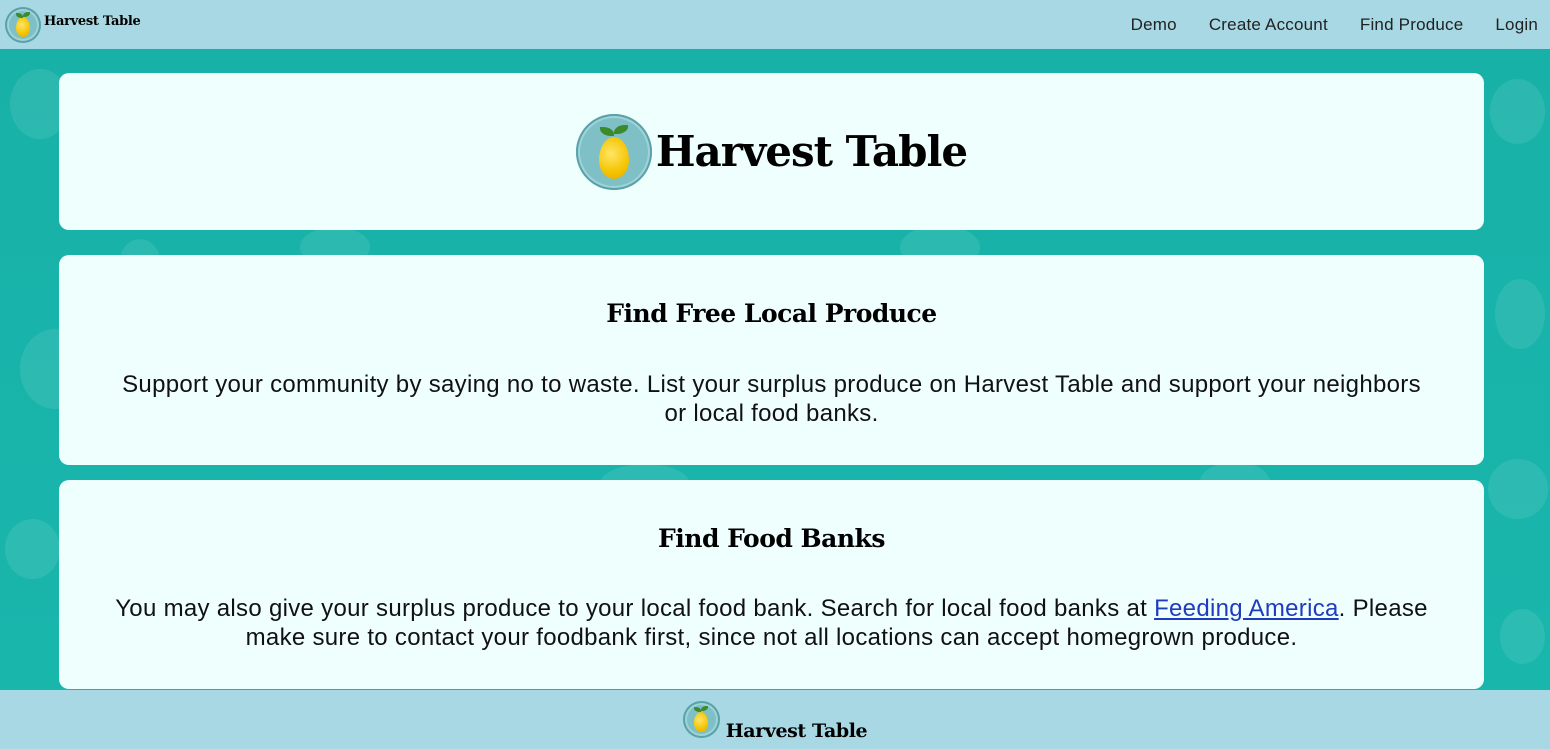 The image size is (1550, 749). What do you see at coordinates (1268, 25) in the screenshot?
I see `nav-link-create-account: Create Account` at bounding box center [1268, 25].